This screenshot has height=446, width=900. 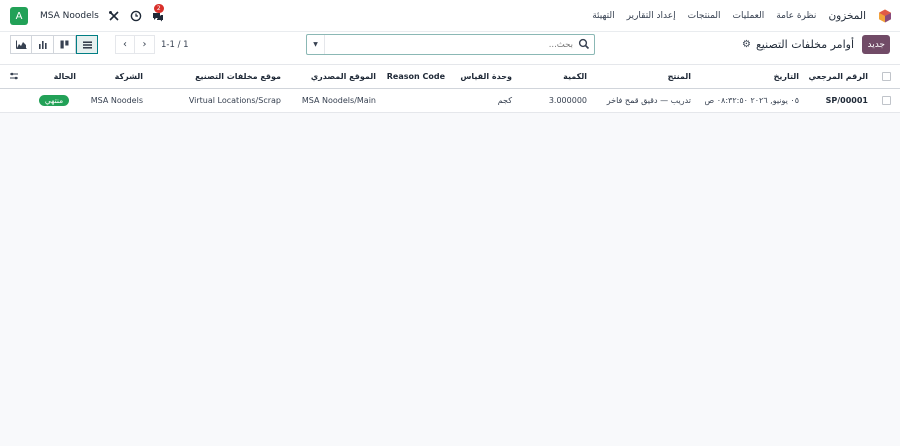 I want to click on menu-reporting: إعداد التقارير, so click(x=651, y=16).